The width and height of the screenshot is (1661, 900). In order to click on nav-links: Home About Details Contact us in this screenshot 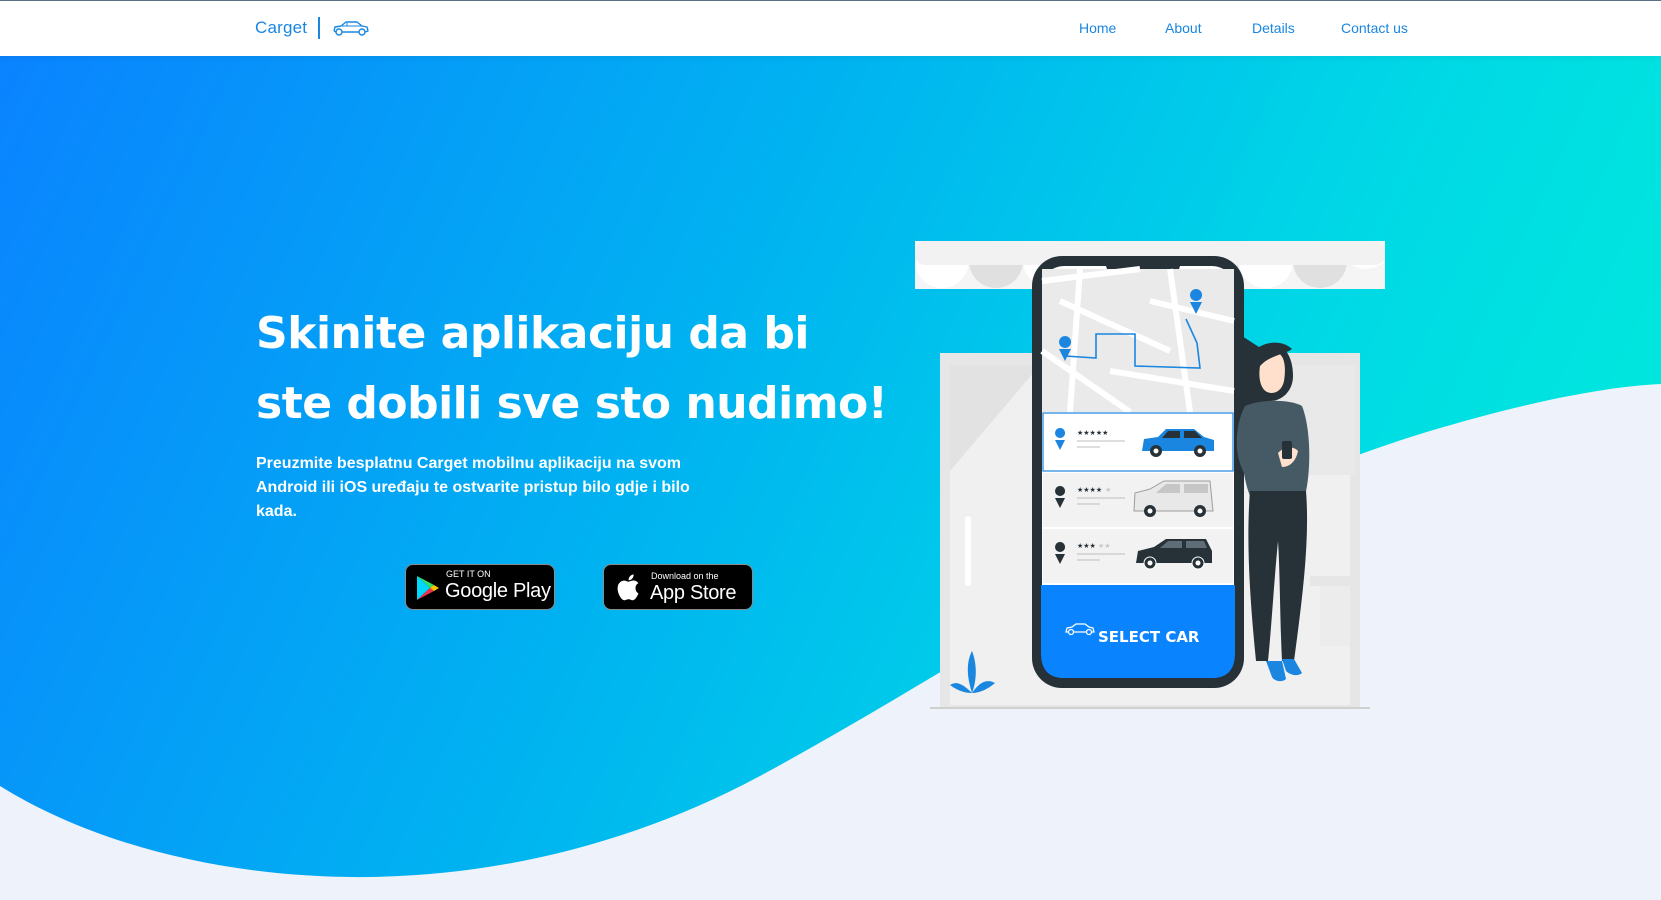, I will do `click(1210, 29)`.